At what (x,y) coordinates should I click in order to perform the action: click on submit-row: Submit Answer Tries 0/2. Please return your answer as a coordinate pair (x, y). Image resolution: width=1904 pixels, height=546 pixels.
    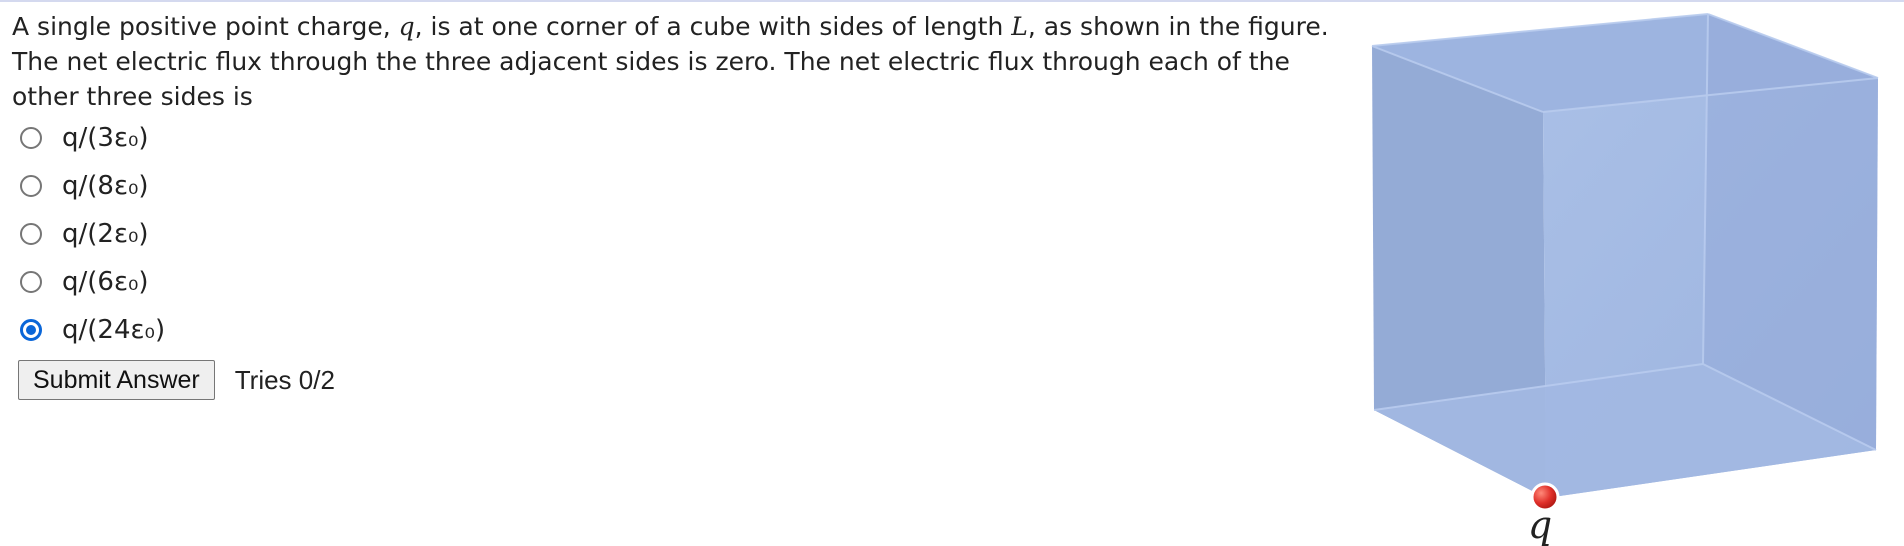
    Looking at the image, I should click on (176, 380).